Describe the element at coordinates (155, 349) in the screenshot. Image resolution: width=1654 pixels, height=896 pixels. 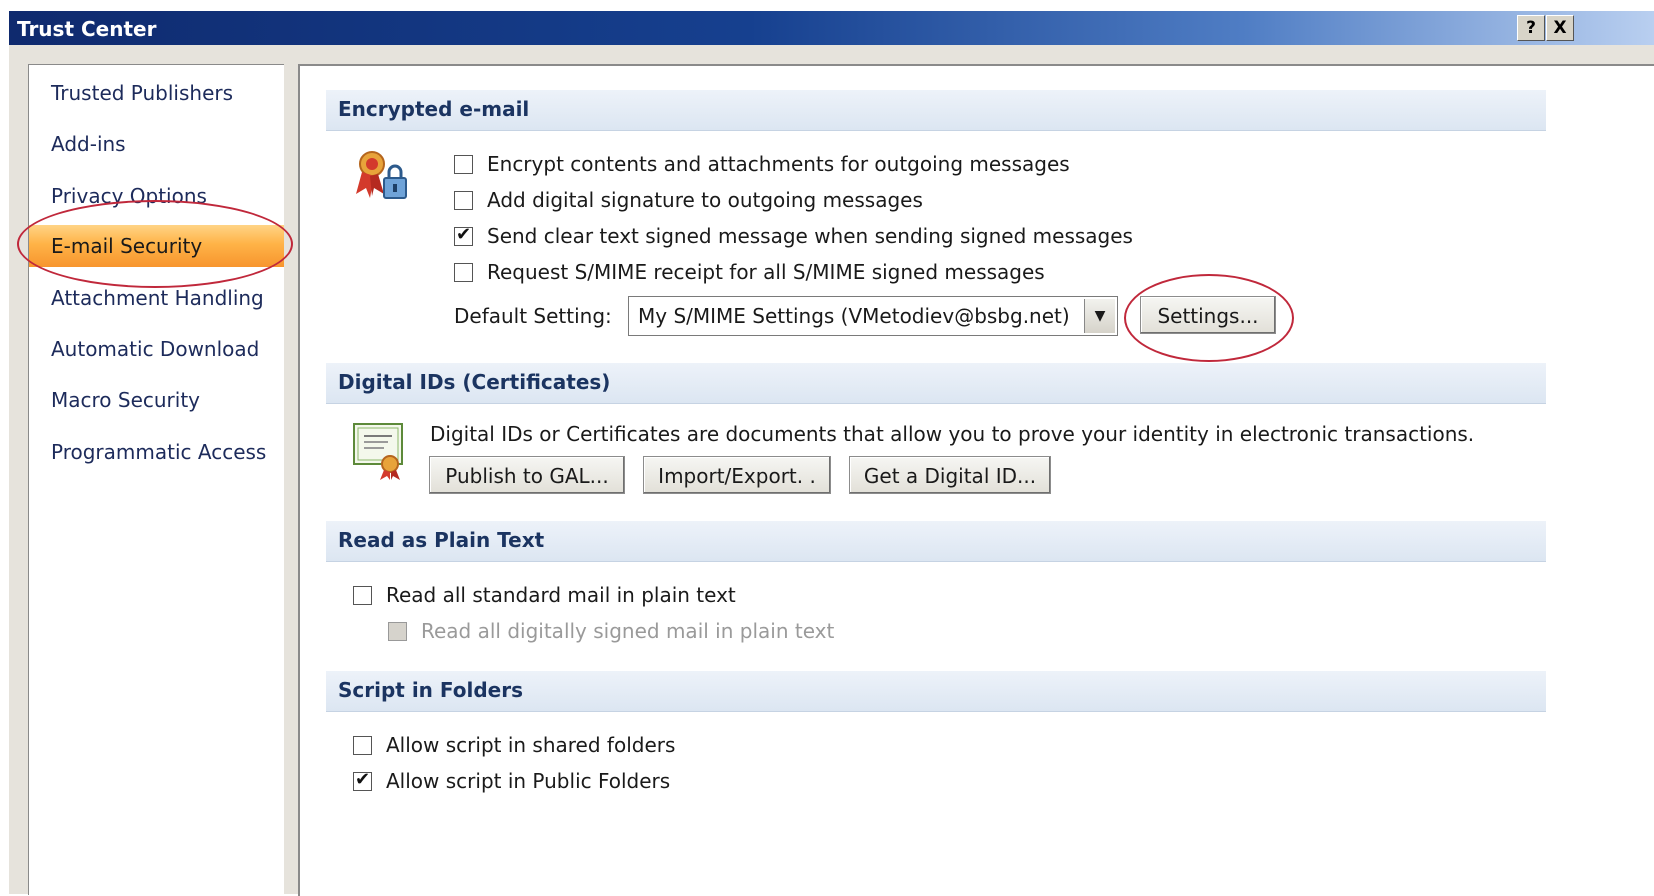
I see `sidebar-item-automatic-download: Automatic Download` at that location.